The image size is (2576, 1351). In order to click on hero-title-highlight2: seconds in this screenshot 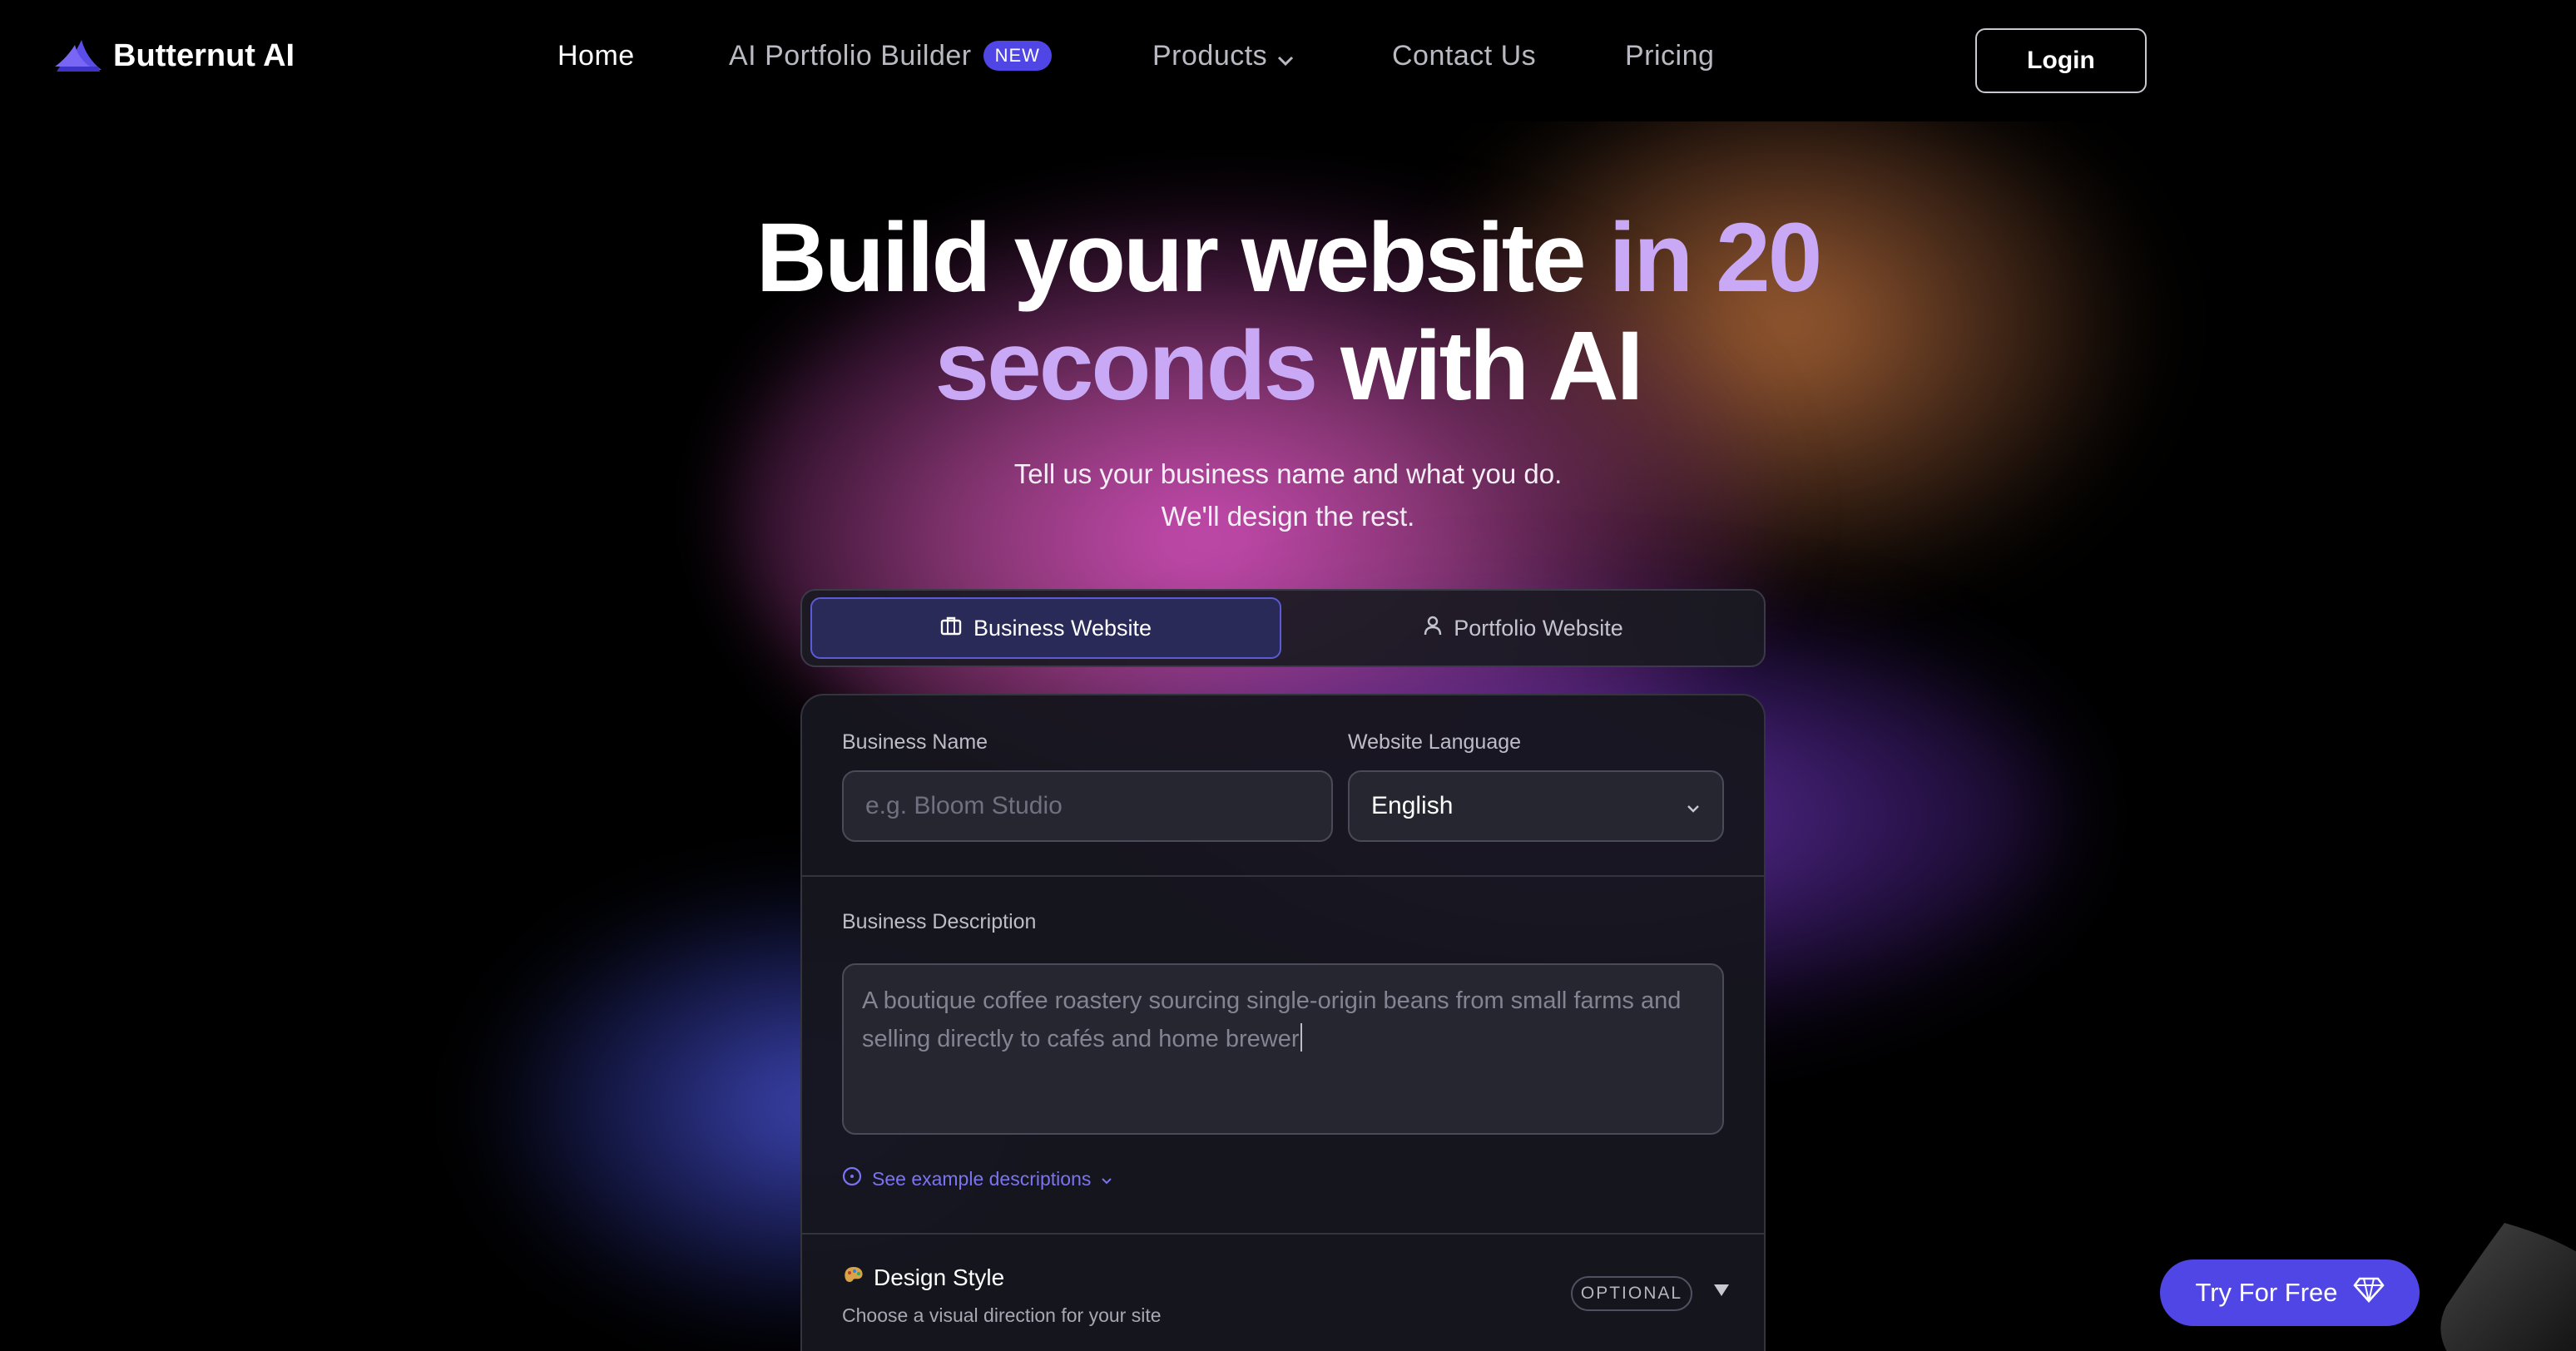, I will do `click(1127, 366)`.